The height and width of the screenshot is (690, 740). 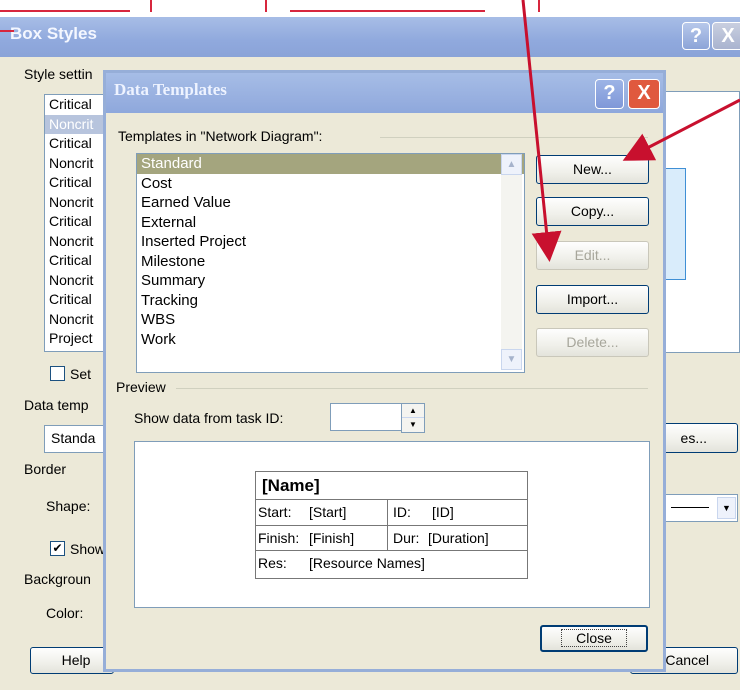 I want to click on annotation-arrows, so click(x=630, y=131).